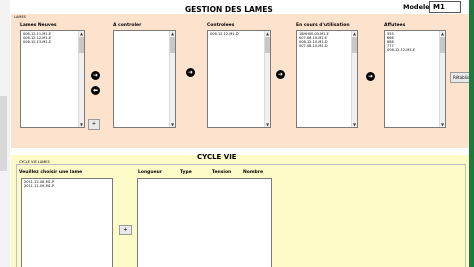 This screenshot has height=267, width=474. Describe the element at coordinates (229, 9) in the screenshot. I see `page-title: GESTION DES LAMES` at that location.